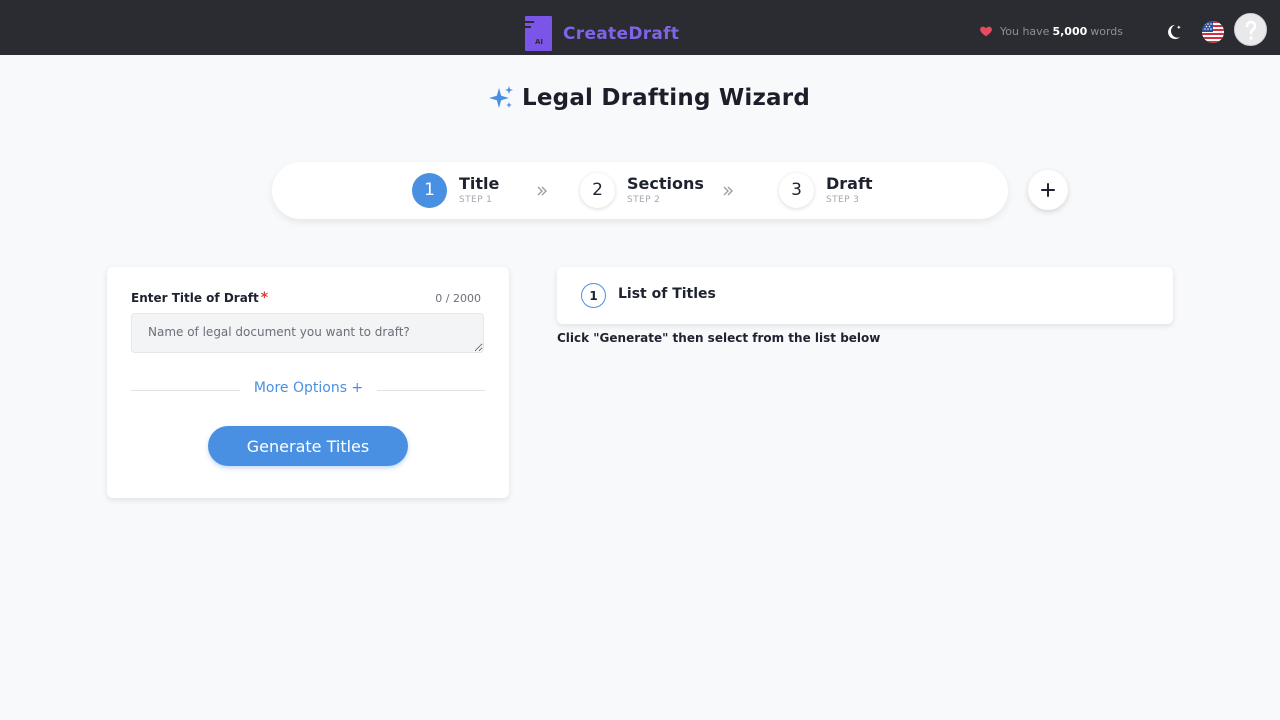  I want to click on top-navbar: AI CreateDraft You have 5,000 words, so click(640, 27).